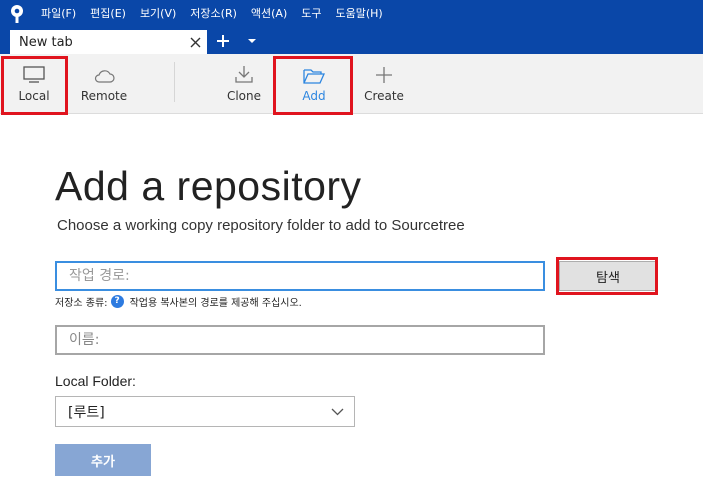 Image resolution: width=703 pixels, height=488 pixels. I want to click on toolbar: Local Remote Clone Add Create, so click(351, 84).